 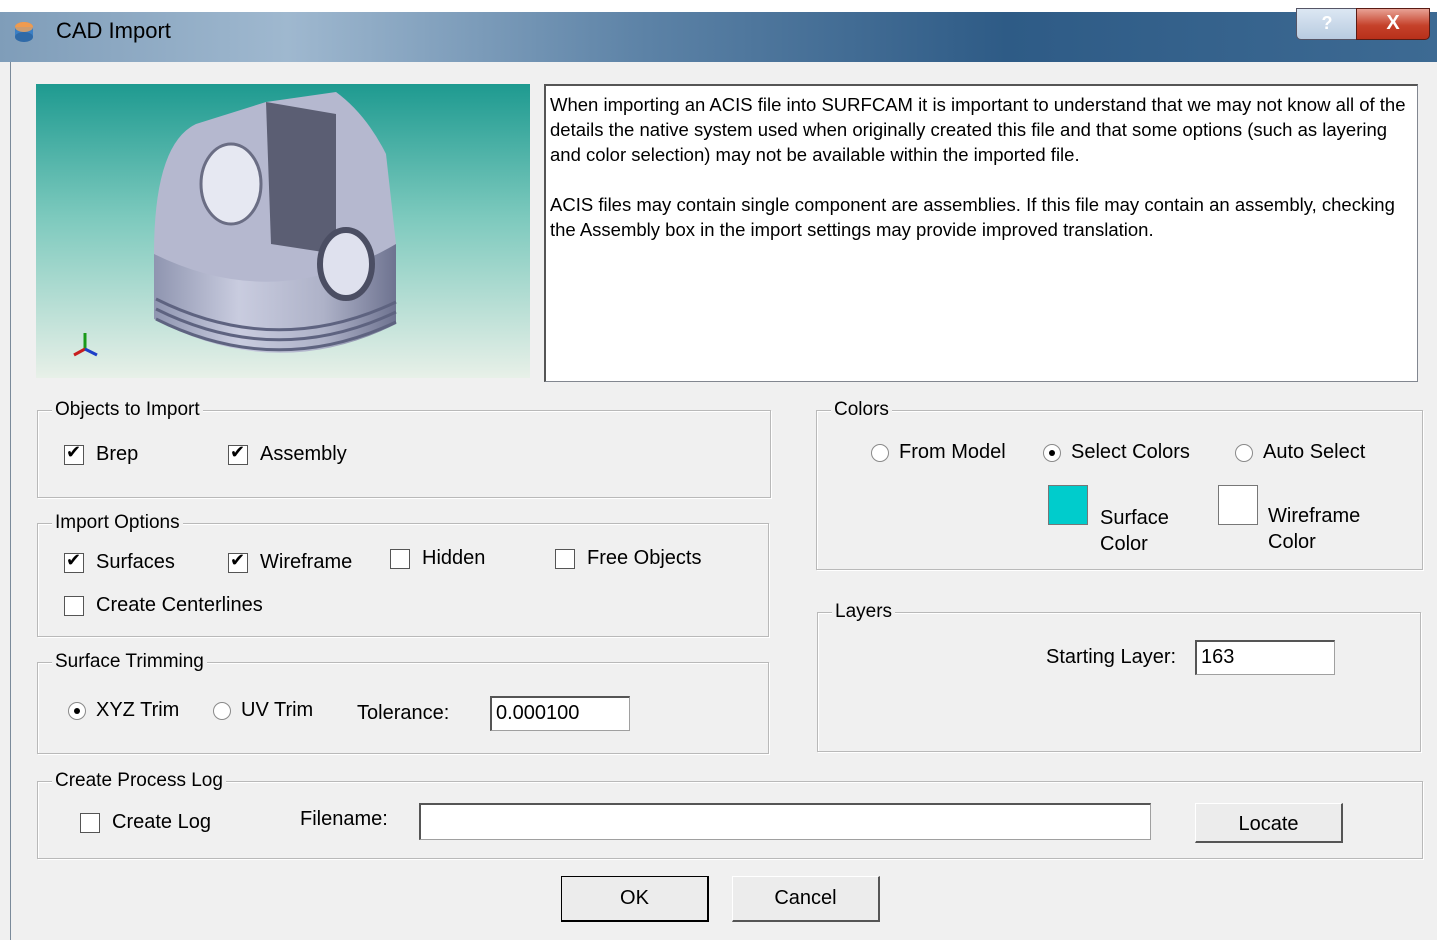 I want to click on import-options-group: Import Options, so click(x=403, y=574).